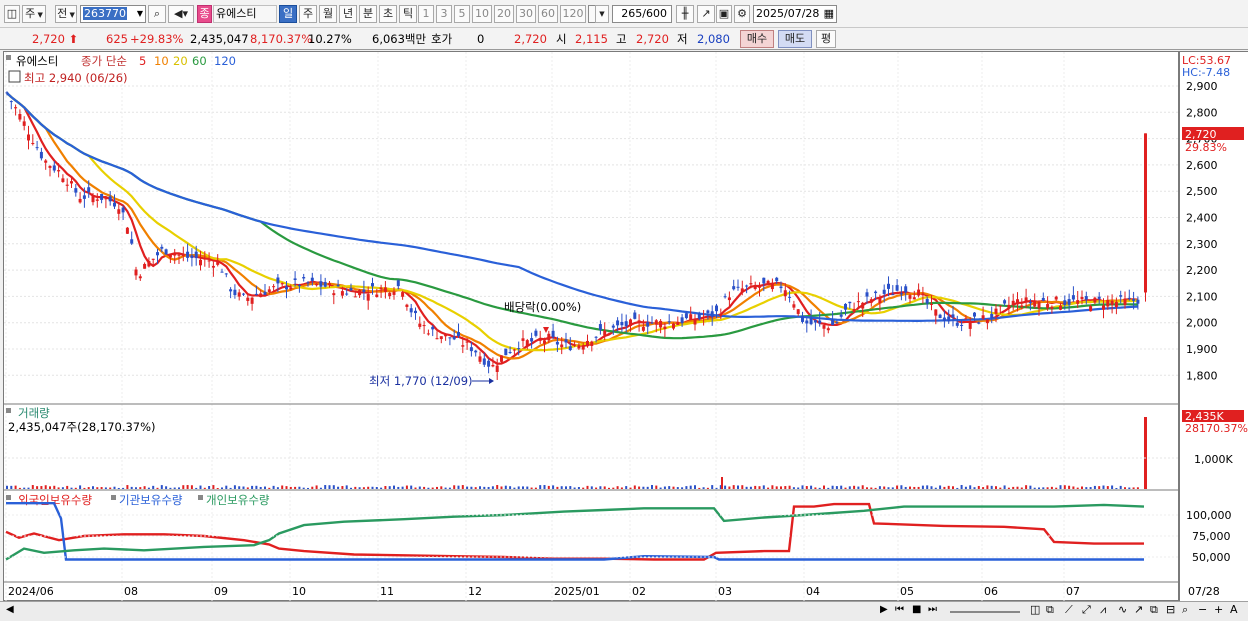 Image resolution: width=1248 pixels, height=621 pixels. I want to click on calendar-icon: ▦, so click(829, 14).